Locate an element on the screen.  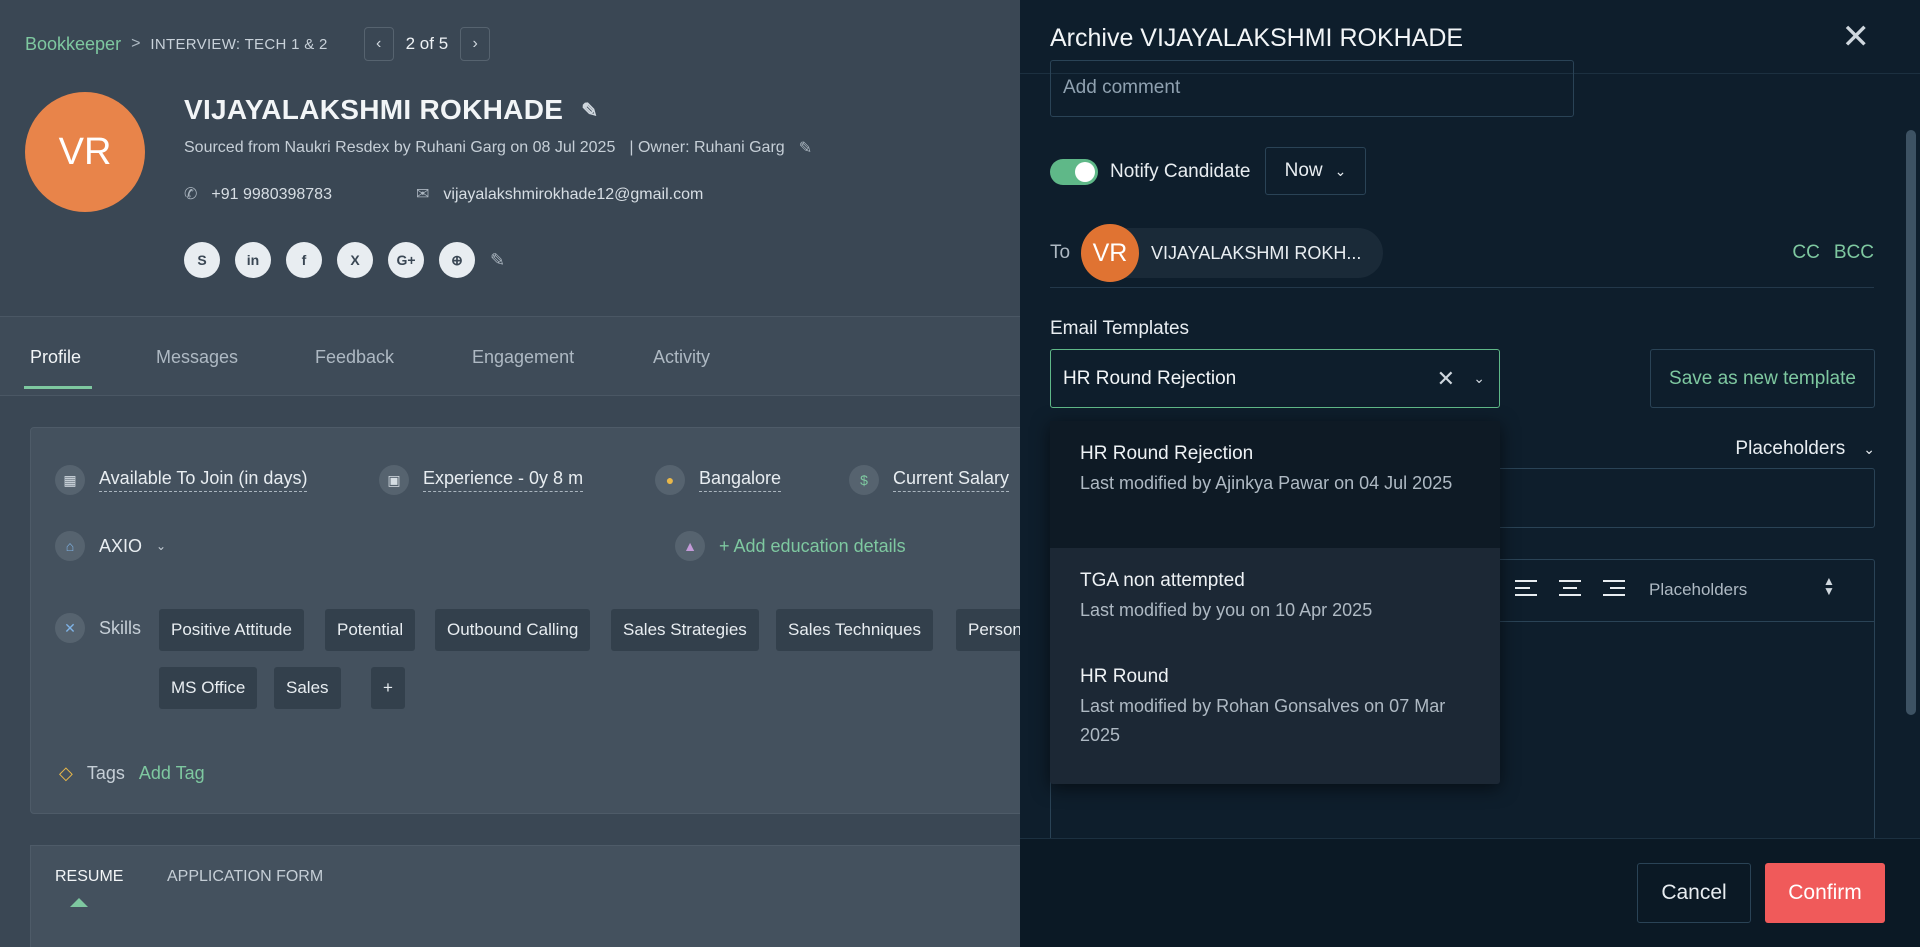
tab-profile: Profile is located at coordinates (55, 357).